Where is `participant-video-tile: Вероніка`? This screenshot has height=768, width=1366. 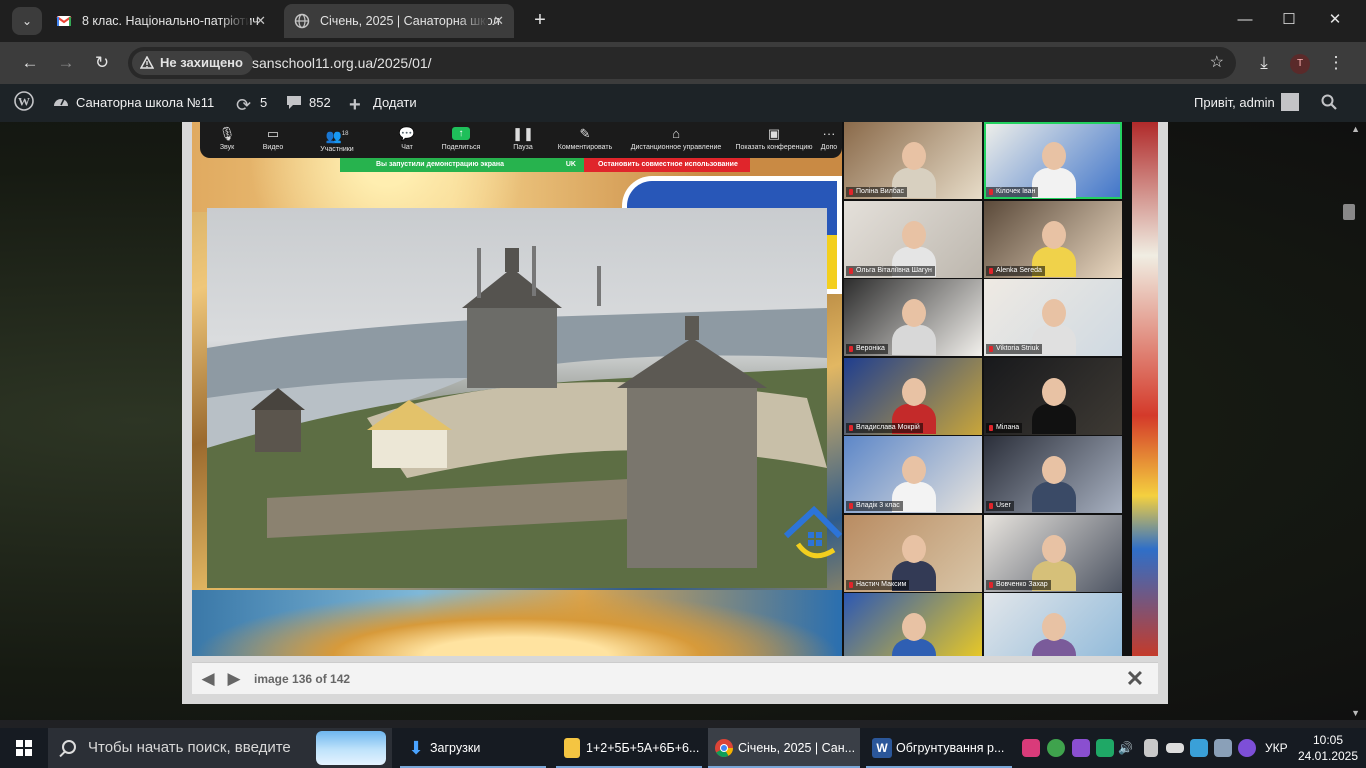 participant-video-tile: Вероніка is located at coordinates (913, 317).